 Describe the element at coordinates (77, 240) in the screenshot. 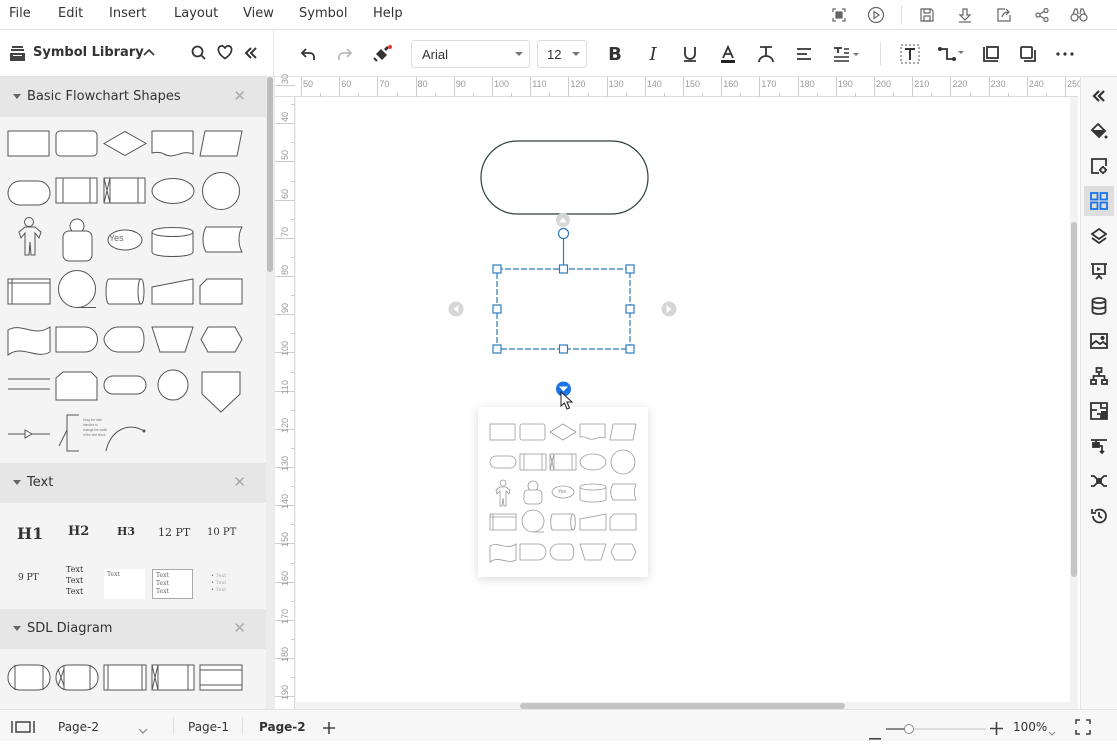

I see `shape-user` at that location.